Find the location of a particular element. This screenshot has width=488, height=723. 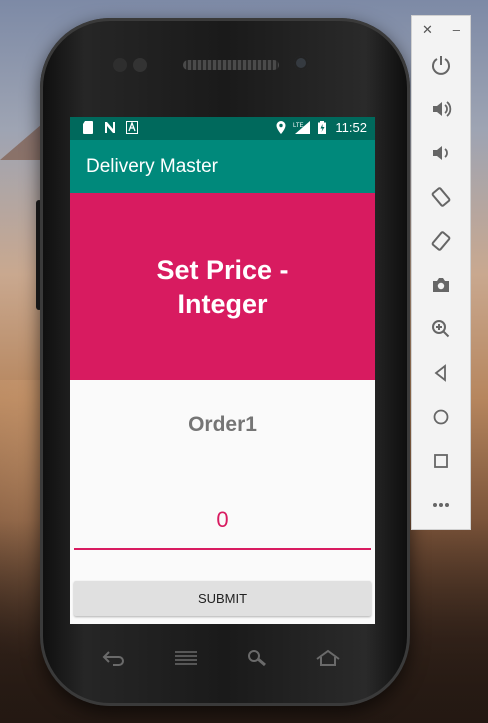

zoom-icon is located at coordinates (441, 329).